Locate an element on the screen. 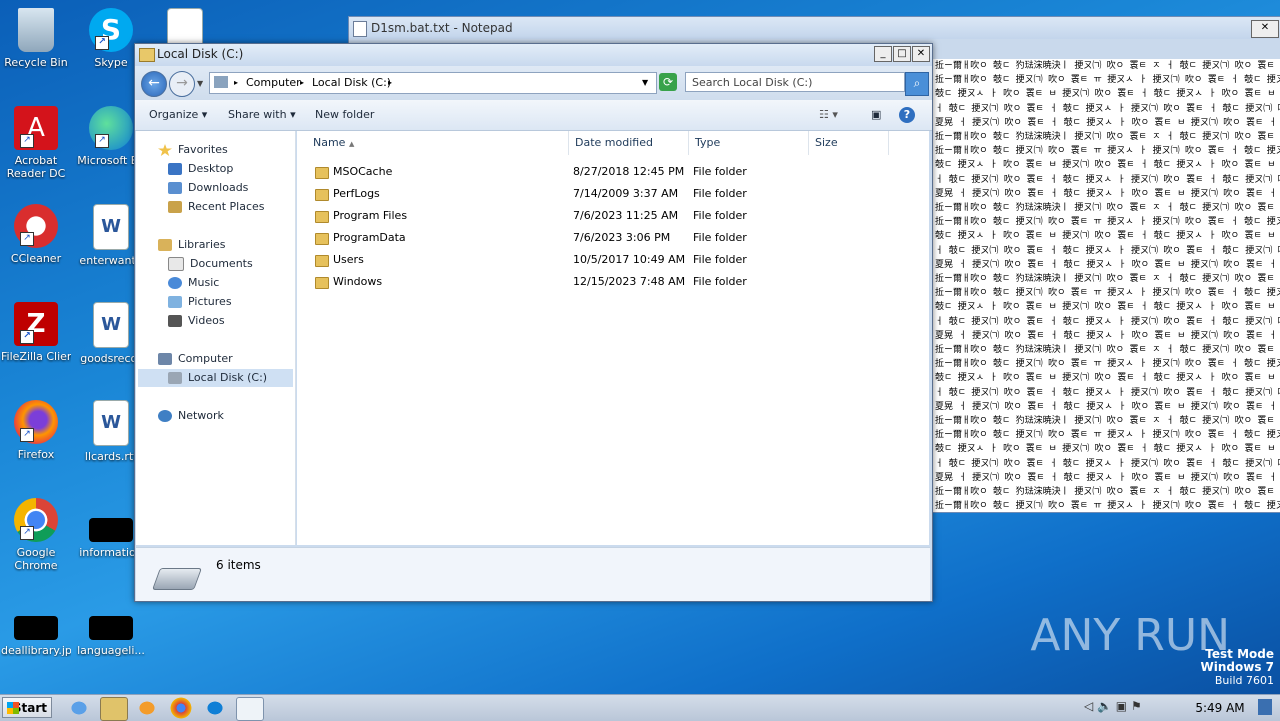 The width and height of the screenshot is (1280, 721). nav-desktop: Desktop is located at coordinates (200, 169).